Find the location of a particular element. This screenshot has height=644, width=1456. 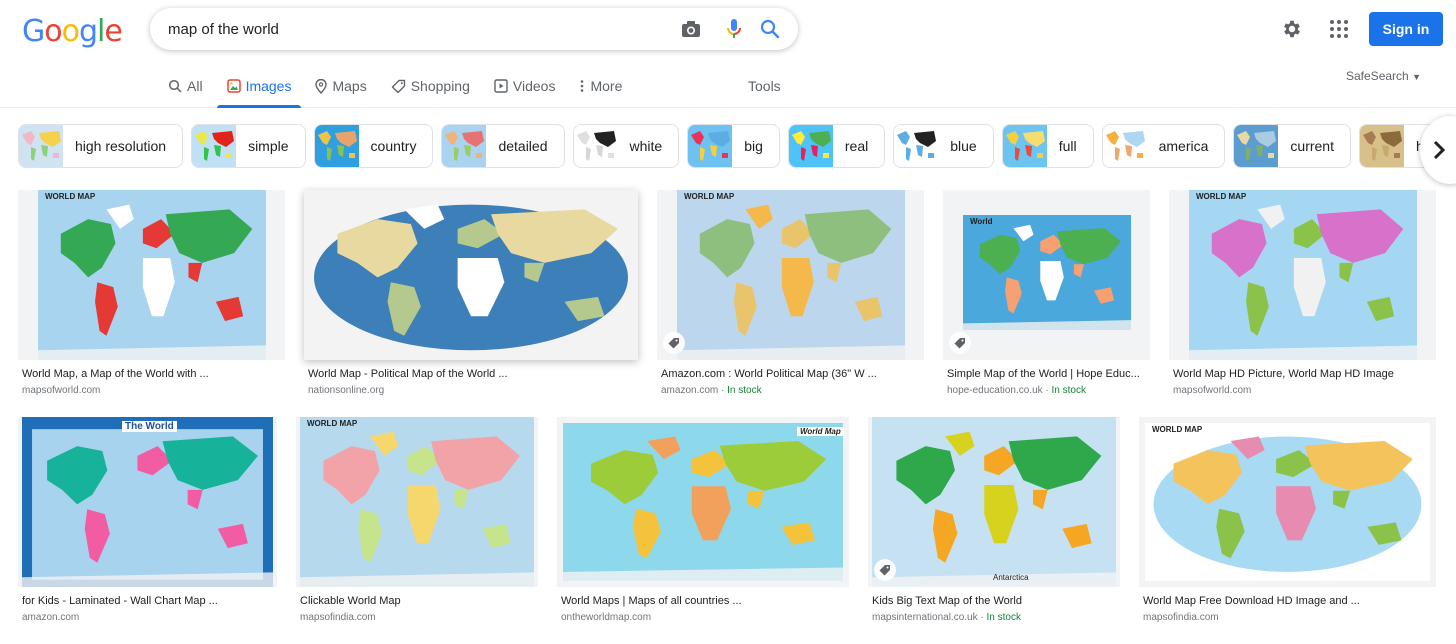

tab-shopping: Shopping is located at coordinates (430, 86).